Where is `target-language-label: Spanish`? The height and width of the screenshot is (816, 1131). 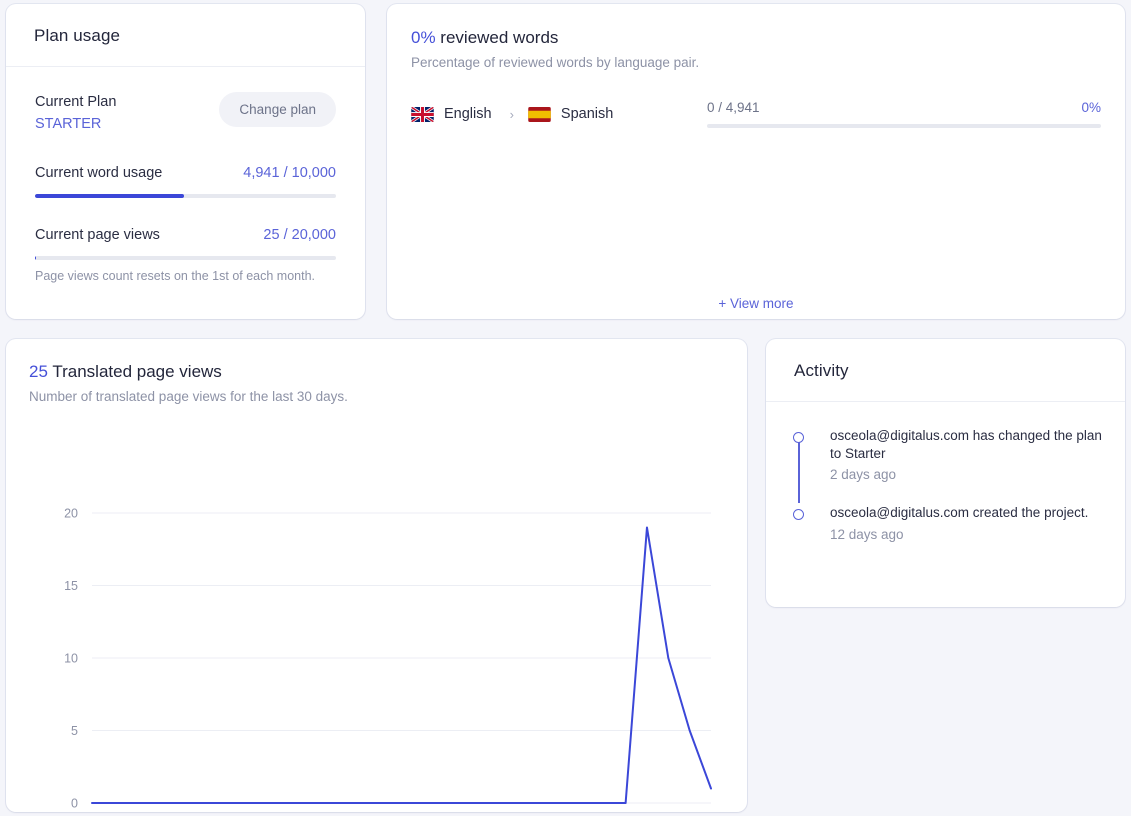 target-language-label: Spanish is located at coordinates (587, 114).